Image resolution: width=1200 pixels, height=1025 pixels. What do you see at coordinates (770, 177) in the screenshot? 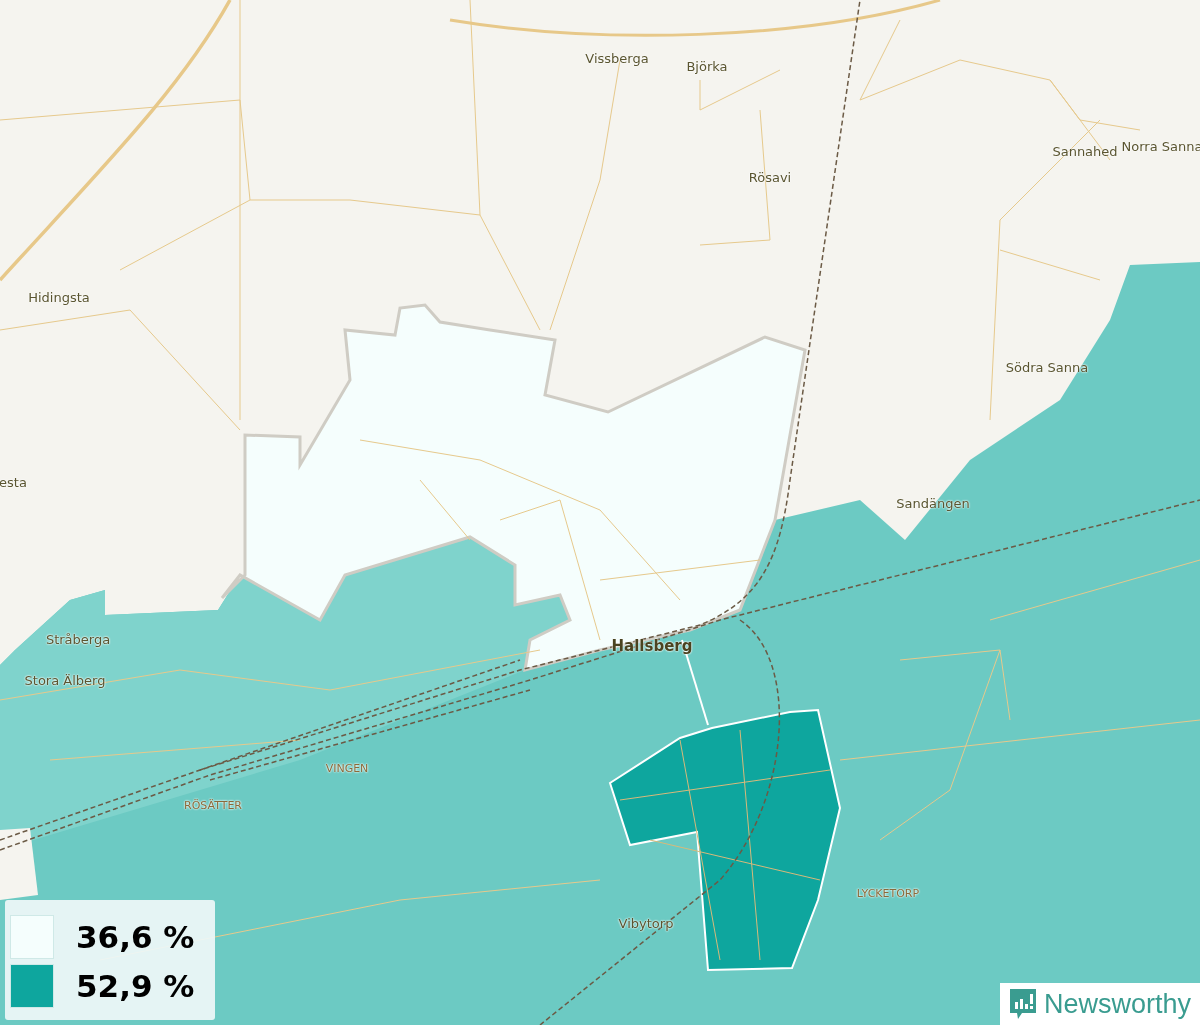
I see `place-label: Rösavi` at bounding box center [770, 177].